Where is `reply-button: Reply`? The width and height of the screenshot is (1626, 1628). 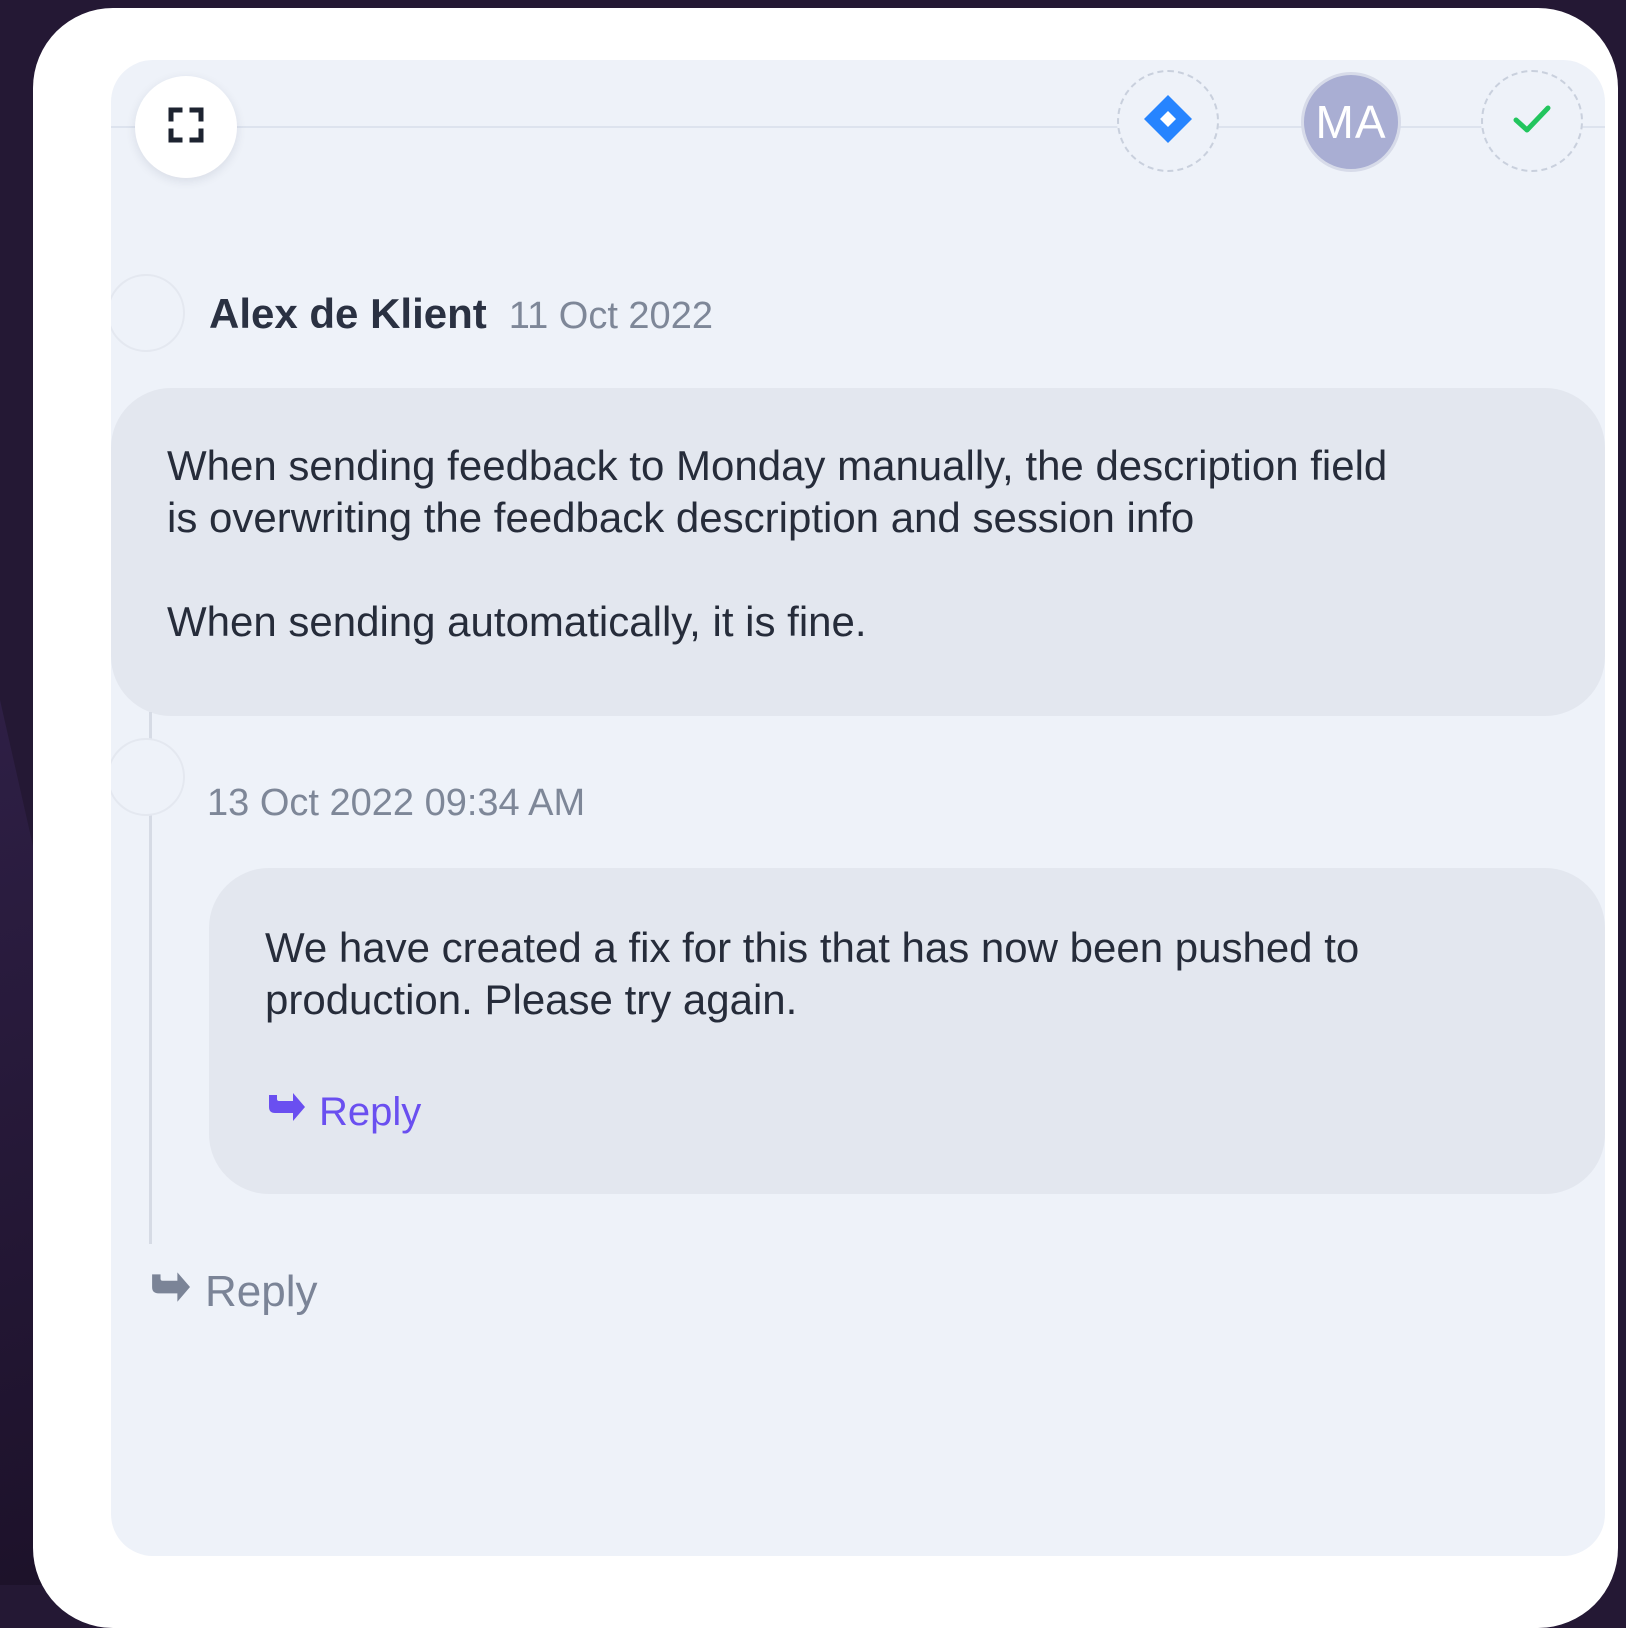 reply-button: Reply is located at coordinates (232, 1291).